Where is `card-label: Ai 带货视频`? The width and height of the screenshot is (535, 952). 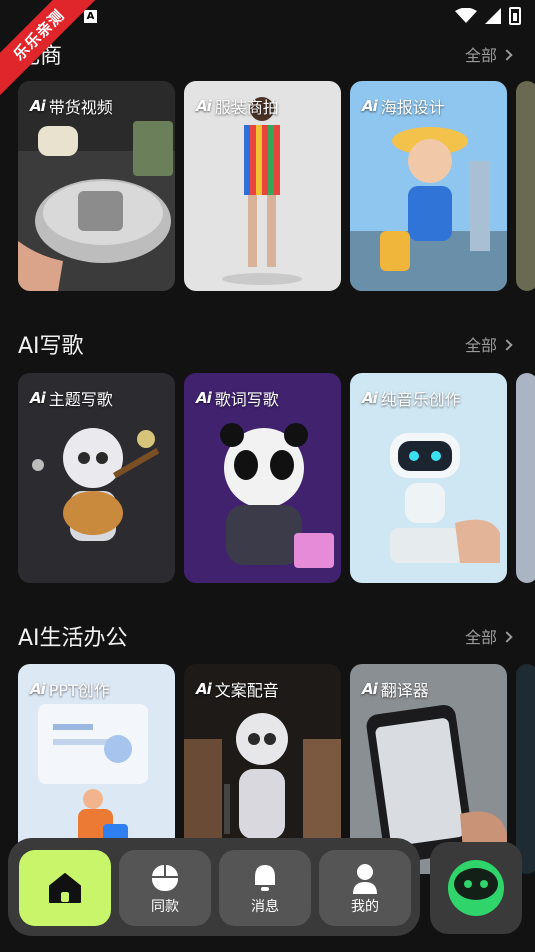 card-label: Ai 带货视频 is located at coordinates (71, 106).